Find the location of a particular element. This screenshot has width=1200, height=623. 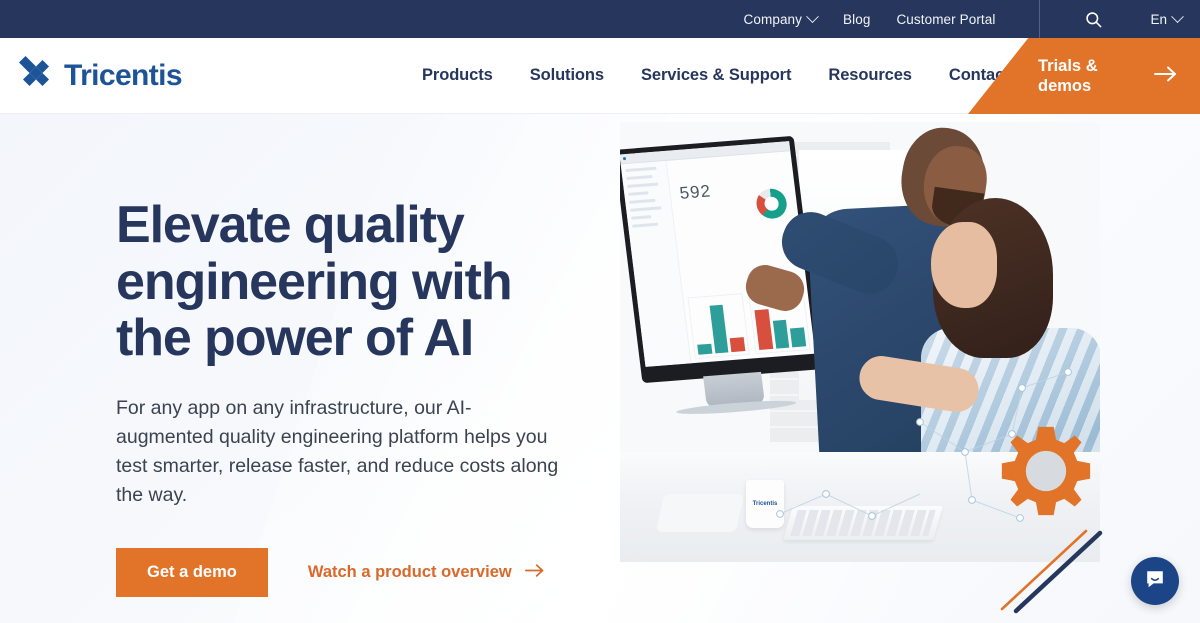

chat-bubble-icon is located at coordinates (1155, 581).